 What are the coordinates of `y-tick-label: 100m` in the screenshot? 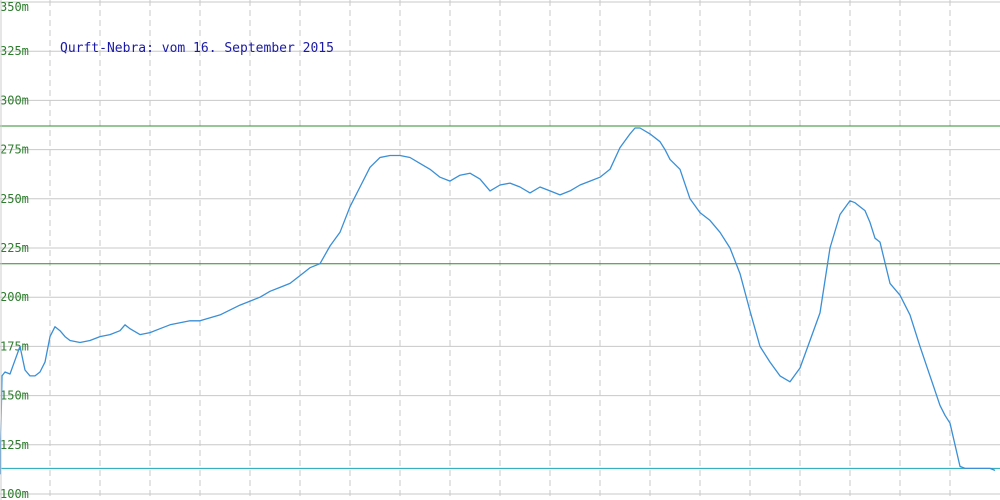 It's located at (14, 493).